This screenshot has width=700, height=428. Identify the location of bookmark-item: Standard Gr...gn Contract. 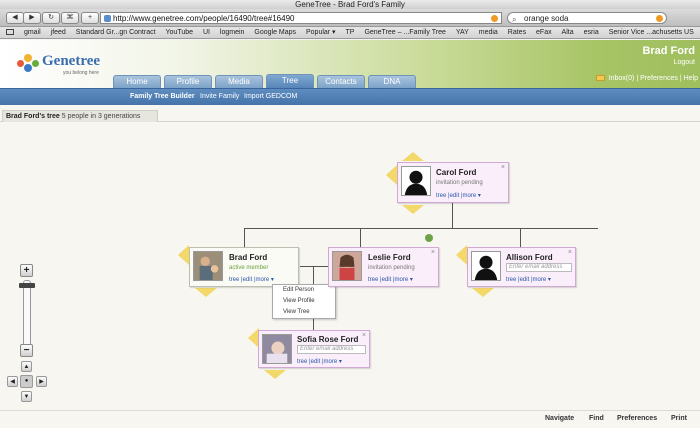
(116, 32).